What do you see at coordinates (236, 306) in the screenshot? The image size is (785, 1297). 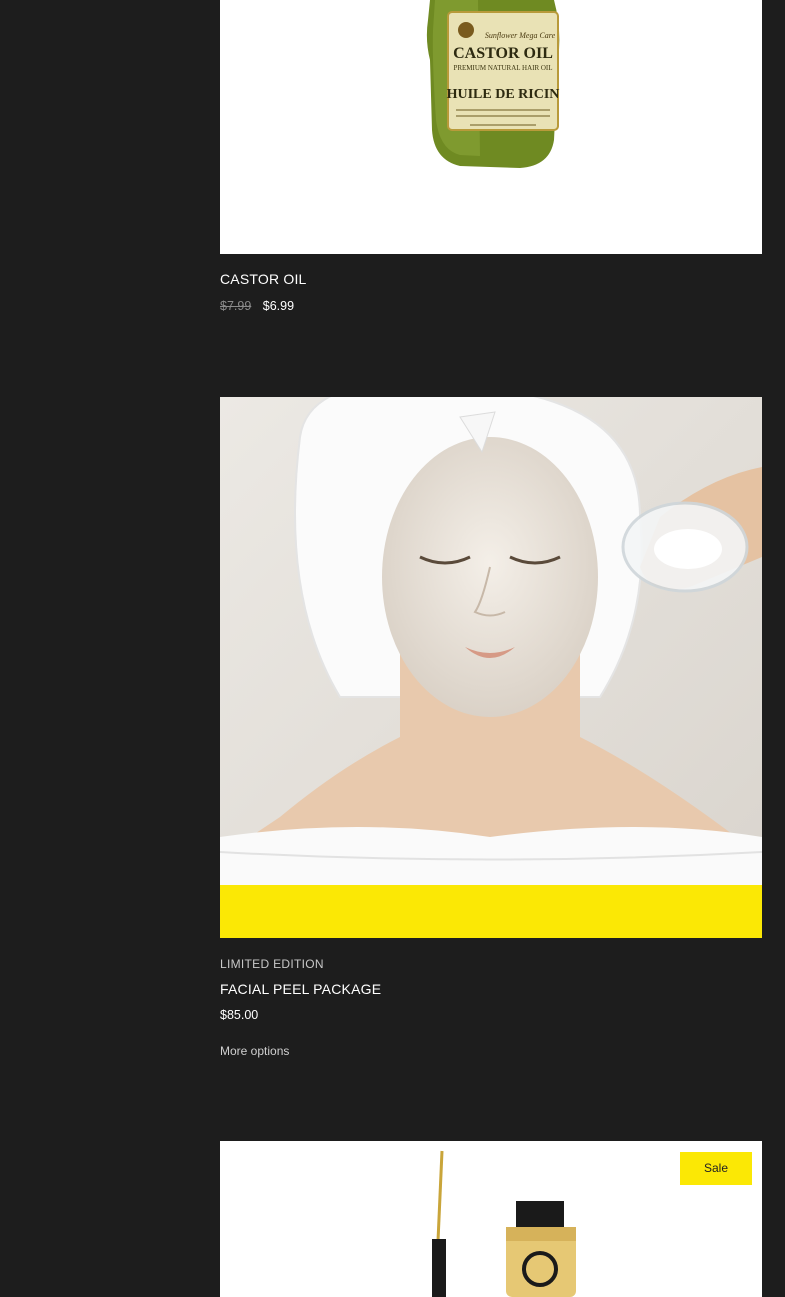 I see `compare-at-price: $7.99` at bounding box center [236, 306].